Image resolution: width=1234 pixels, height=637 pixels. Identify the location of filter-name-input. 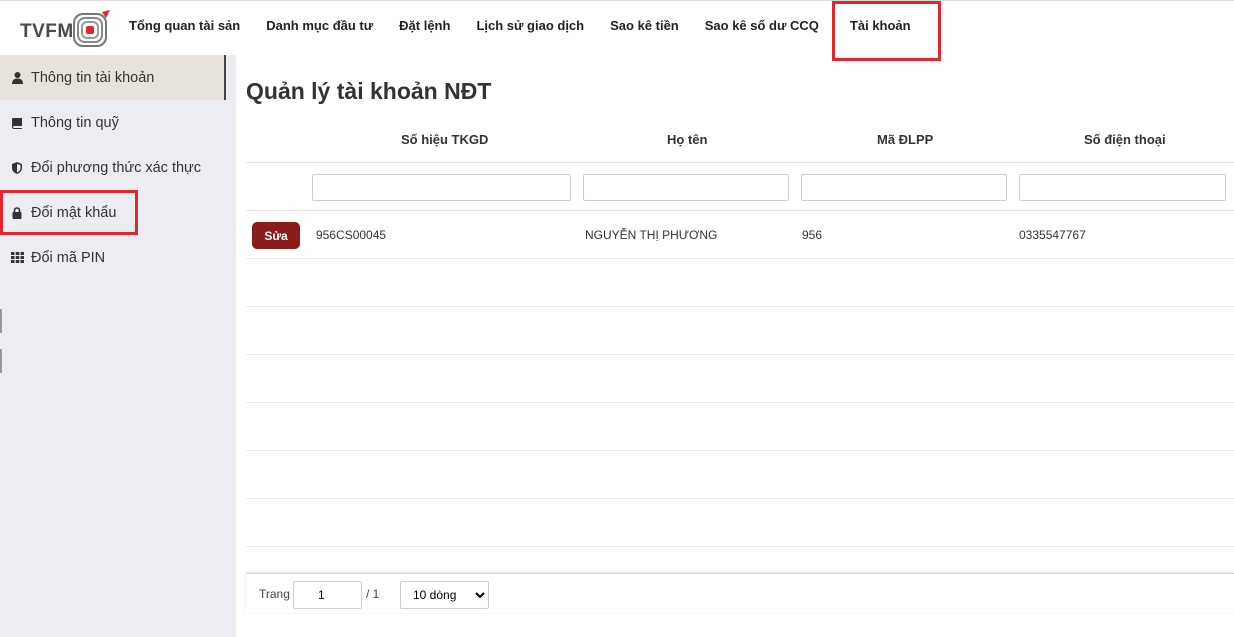
(686, 187).